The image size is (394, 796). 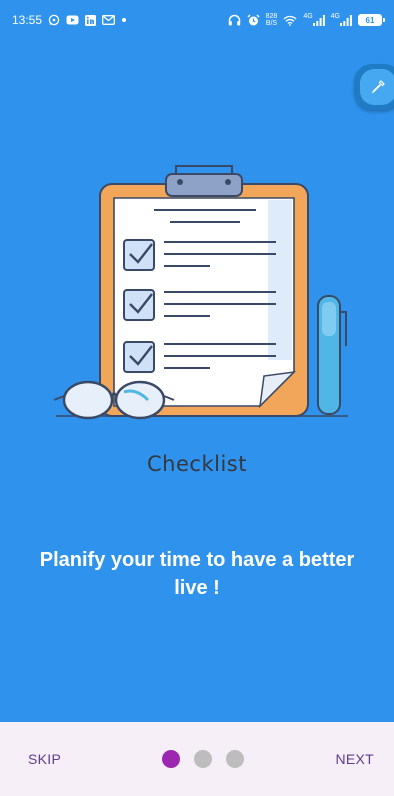 I want to click on status-bar-right: 828 B/S 4G 4G 61, so click(x=306, y=19).